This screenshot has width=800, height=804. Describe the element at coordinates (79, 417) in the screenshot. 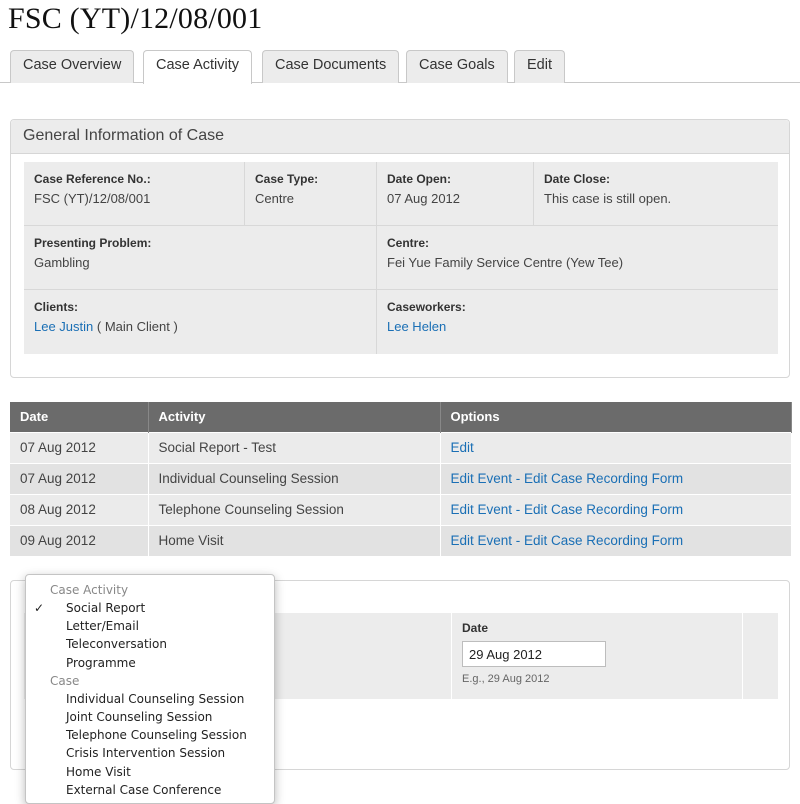

I see `header-date: Date` at that location.